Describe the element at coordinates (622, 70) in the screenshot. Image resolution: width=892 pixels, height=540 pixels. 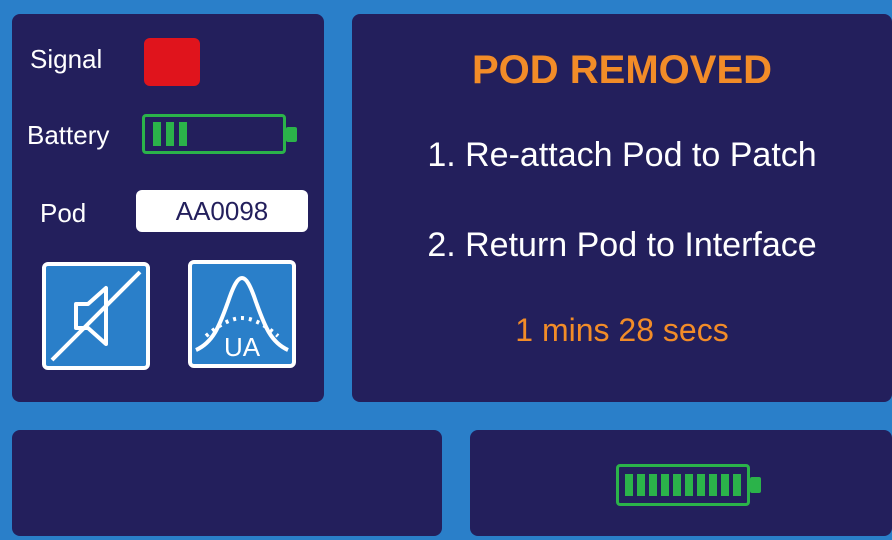
I see `alert-title: POD REMOVED` at that location.